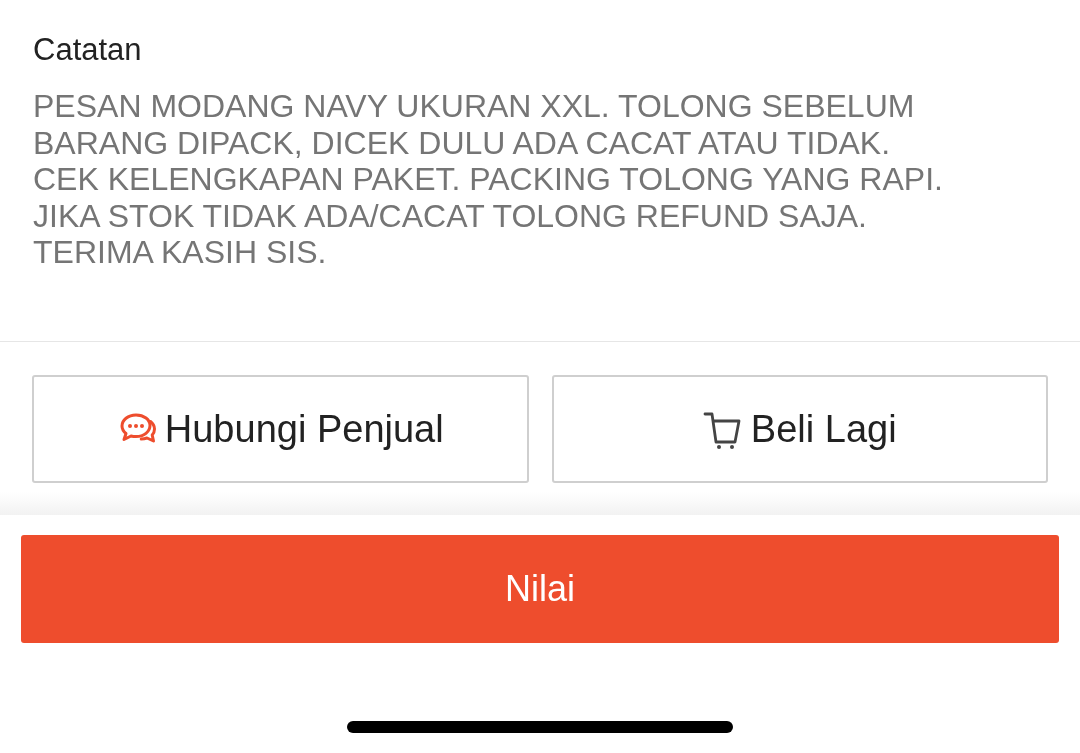 The height and width of the screenshot is (753, 1080). What do you see at coordinates (280, 429) in the screenshot?
I see `contact-seller-button: Hubungi Penjual` at bounding box center [280, 429].